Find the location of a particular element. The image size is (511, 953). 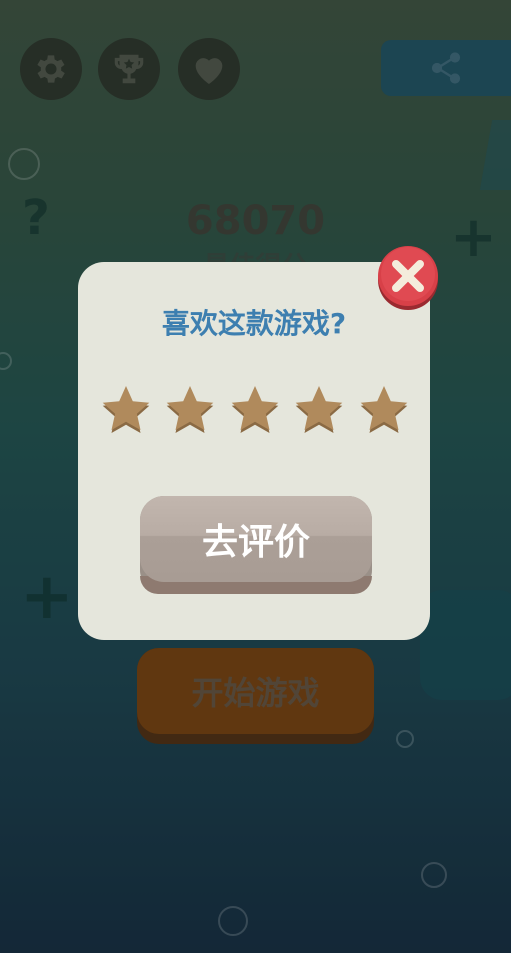

close-dialog-button is located at coordinates (408, 277).